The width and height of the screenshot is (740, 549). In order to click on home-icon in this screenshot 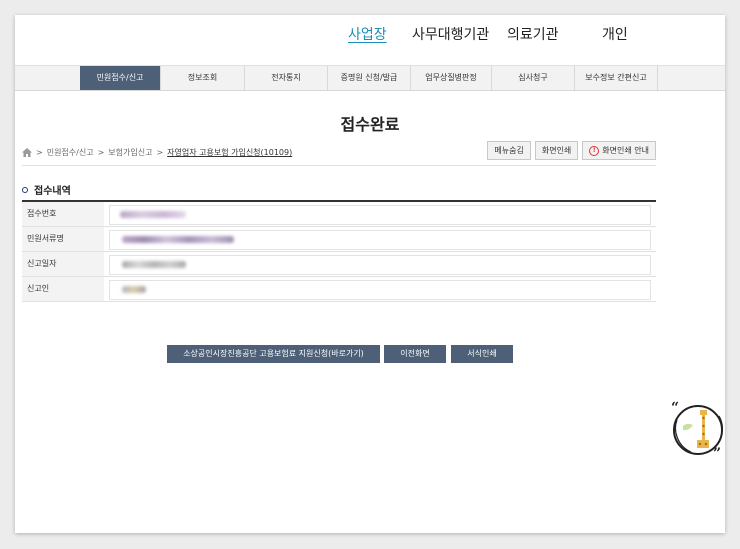, I will do `click(27, 152)`.